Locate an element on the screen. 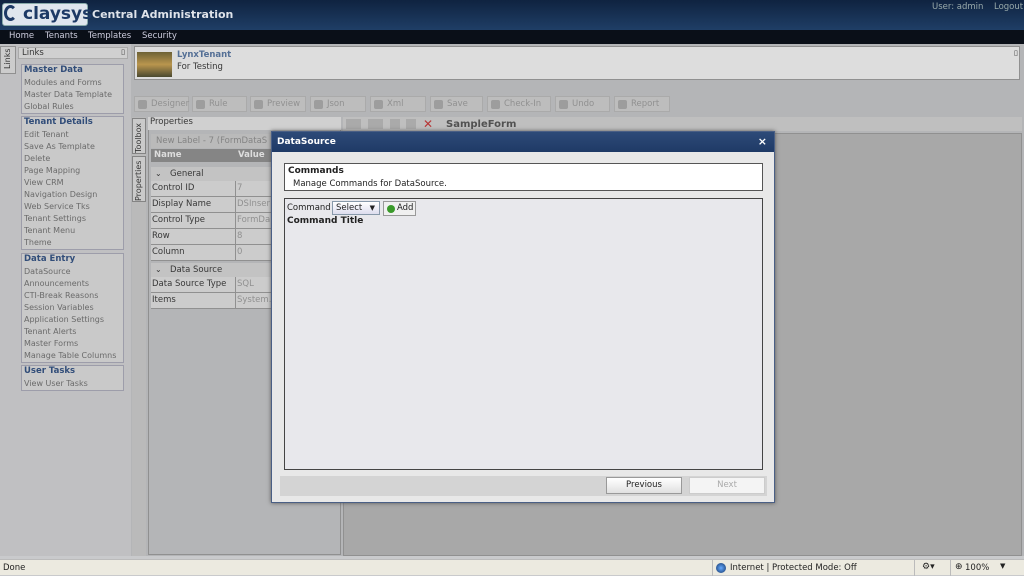  security-zone: Internet | Protected Mode: Off is located at coordinates (793, 568).